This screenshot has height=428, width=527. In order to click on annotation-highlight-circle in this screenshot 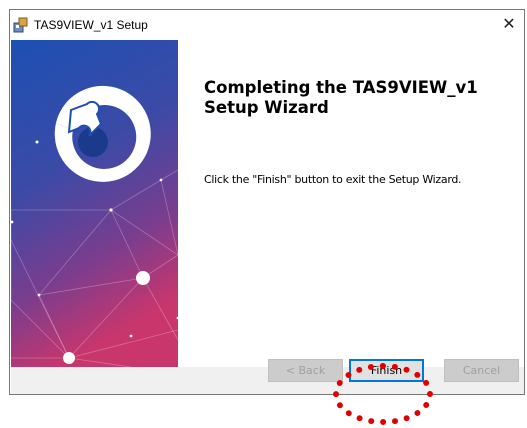, I will do `click(383, 394)`.